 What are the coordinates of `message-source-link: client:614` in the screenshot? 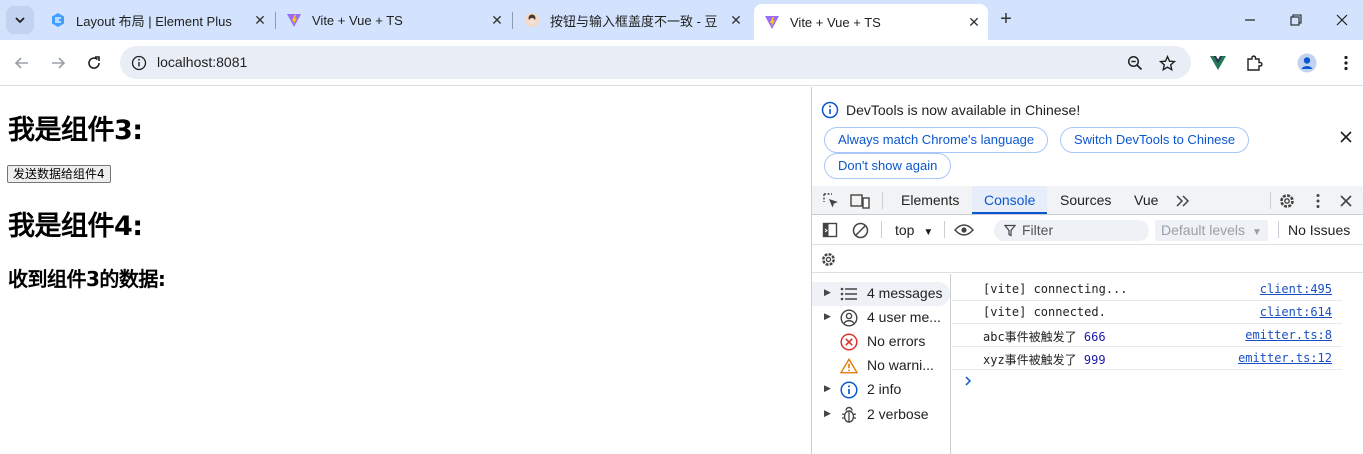 It's located at (1296, 312).